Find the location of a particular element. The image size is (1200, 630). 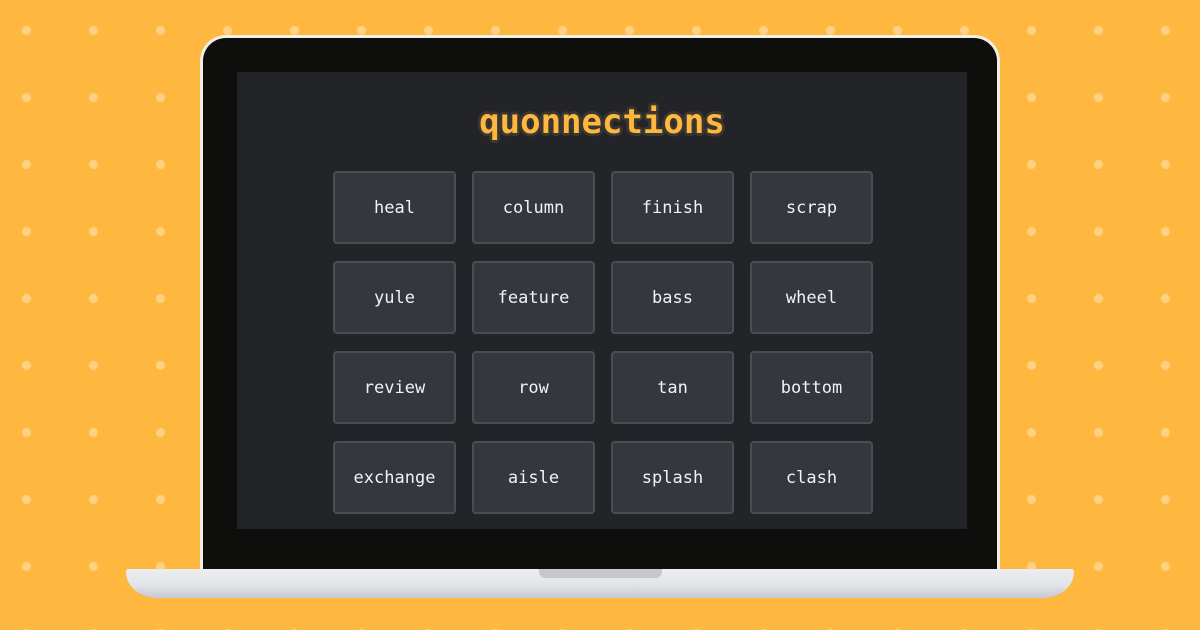

word-tile: heal is located at coordinates (394, 207).